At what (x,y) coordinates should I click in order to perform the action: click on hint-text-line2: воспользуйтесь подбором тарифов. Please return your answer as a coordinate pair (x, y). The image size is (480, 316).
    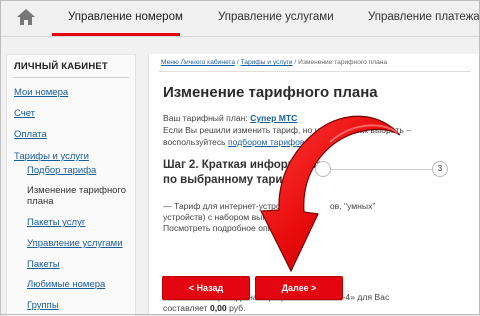
    Looking at the image, I should click on (233, 142).